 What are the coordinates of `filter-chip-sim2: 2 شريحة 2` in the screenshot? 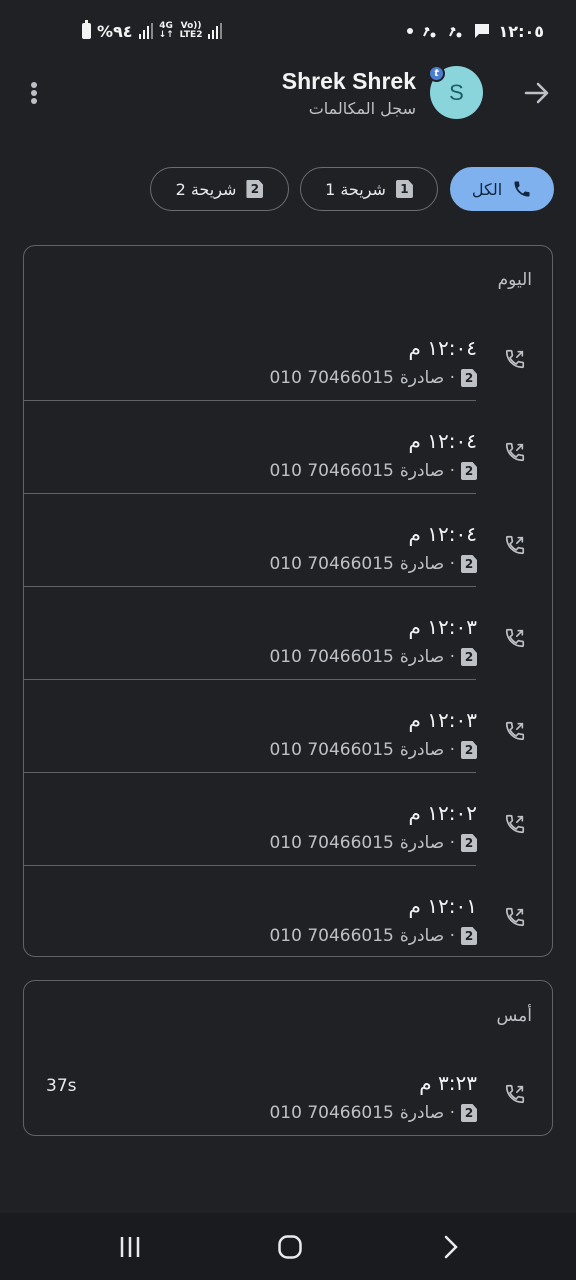 It's located at (219, 189).